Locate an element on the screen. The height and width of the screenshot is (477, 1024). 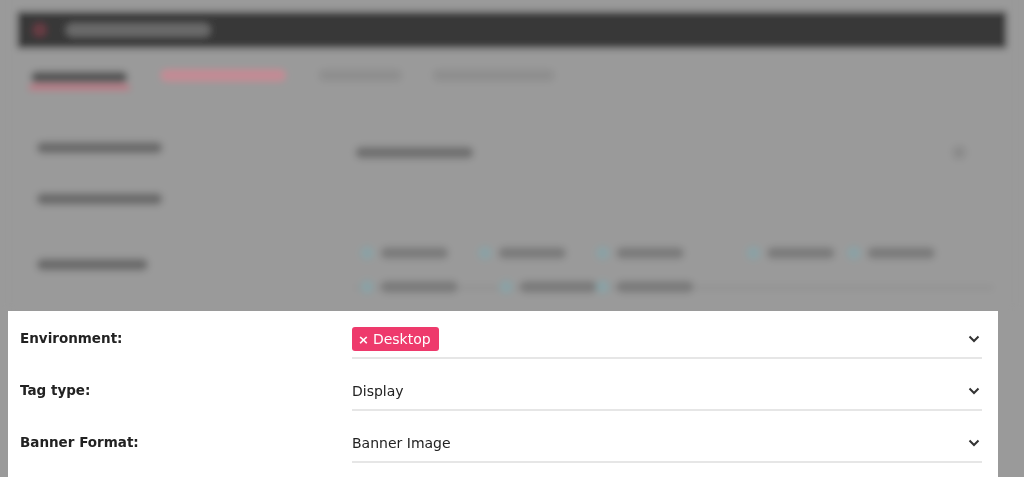
select-value: Banner Image is located at coordinates (401, 443).